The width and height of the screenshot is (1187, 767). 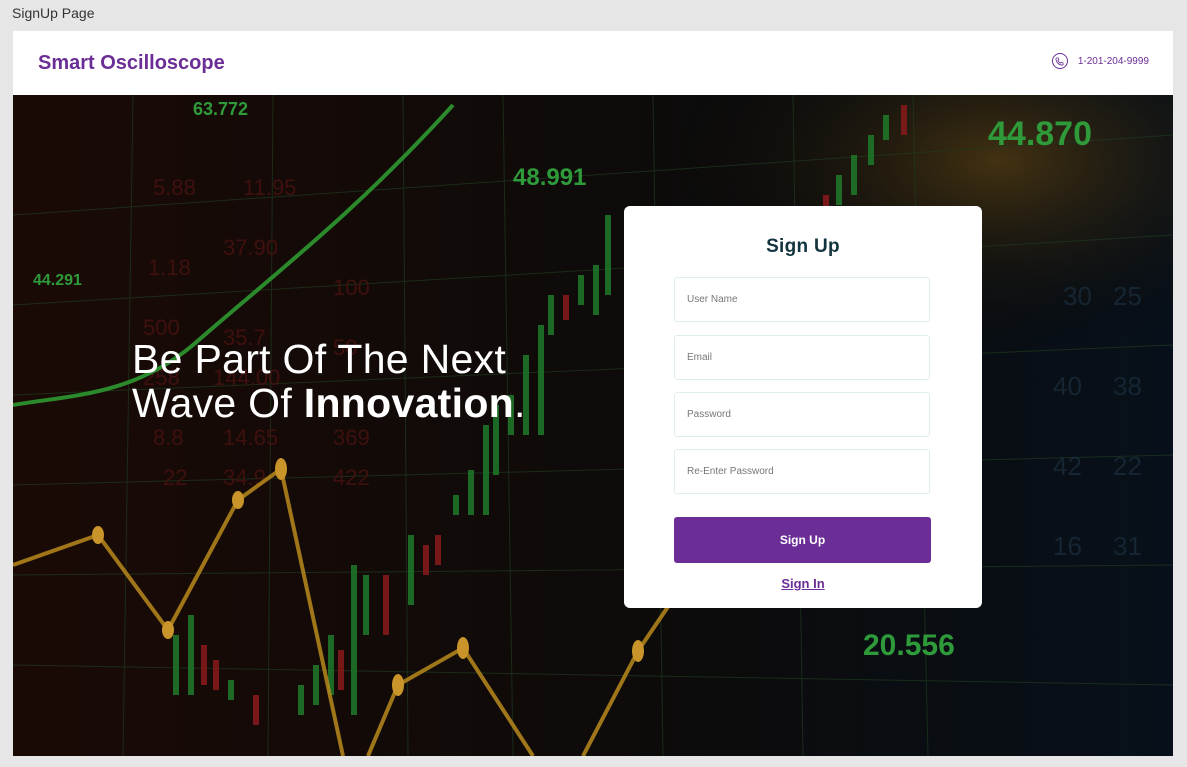 What do you see at coordinates (802, 357) in the screenshot?
I see `email-input` at bounding box center [802, 357].